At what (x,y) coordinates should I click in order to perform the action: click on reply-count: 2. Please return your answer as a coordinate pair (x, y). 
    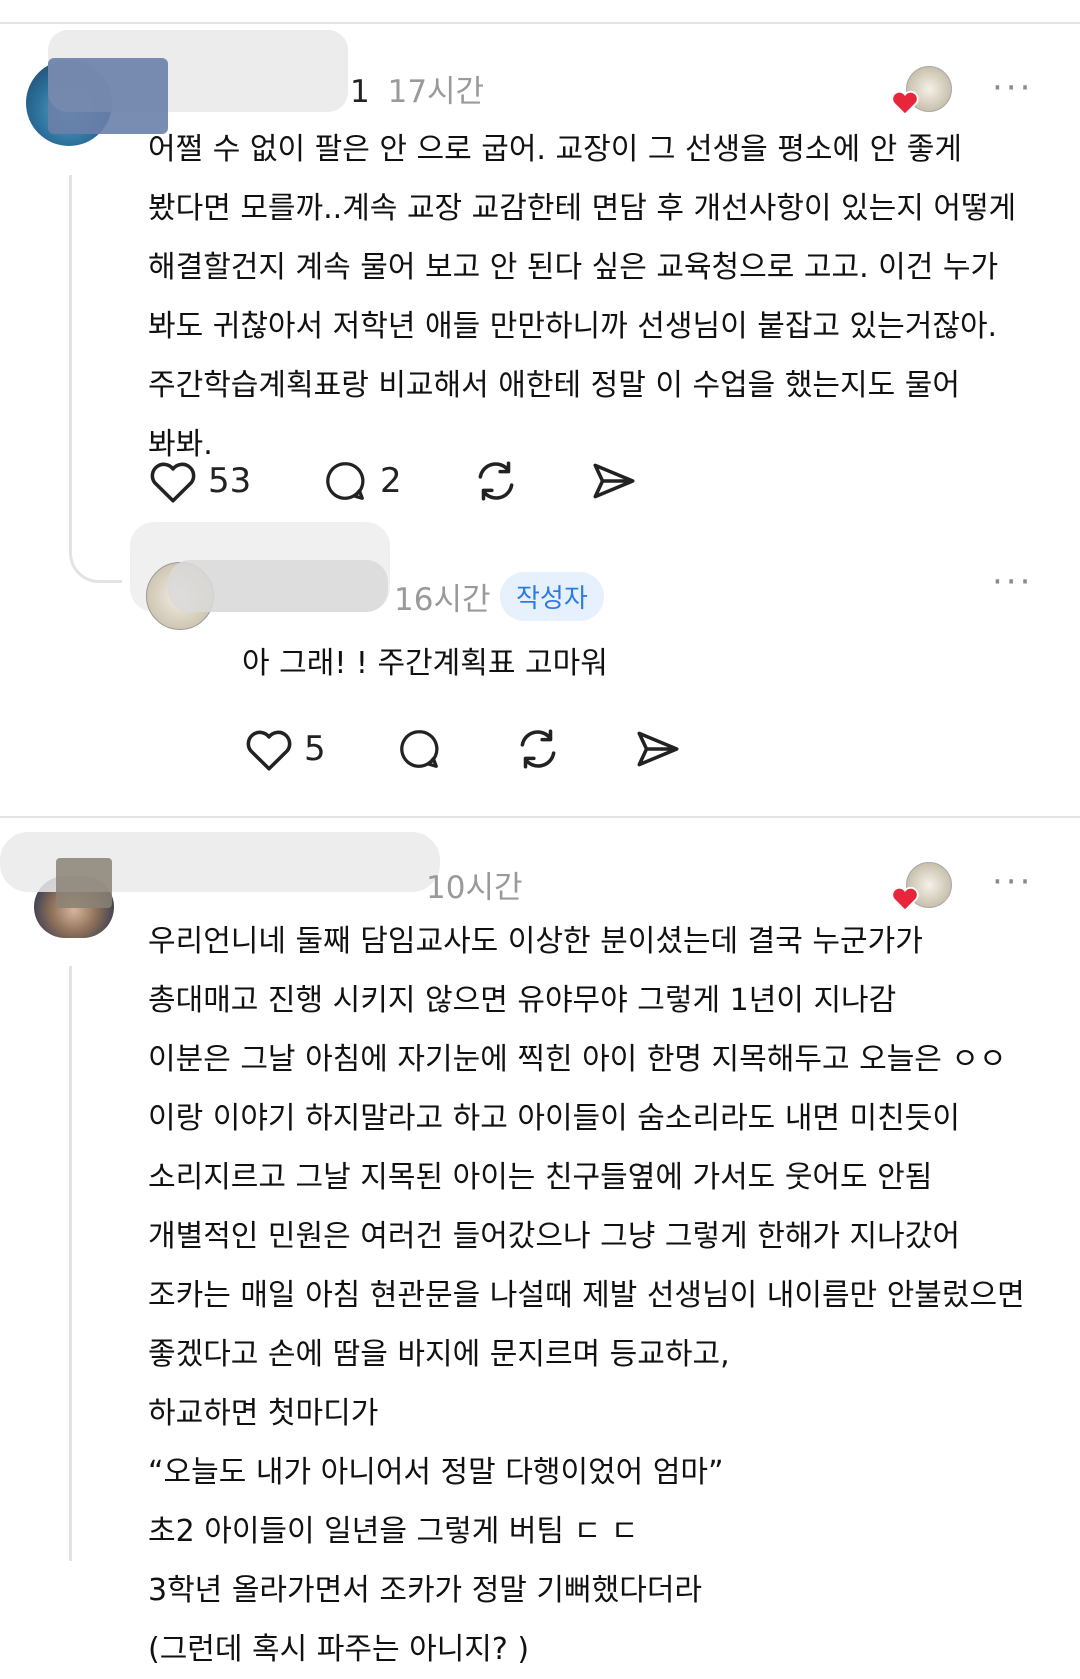
    Looking at the image, I should click on (391, 481).